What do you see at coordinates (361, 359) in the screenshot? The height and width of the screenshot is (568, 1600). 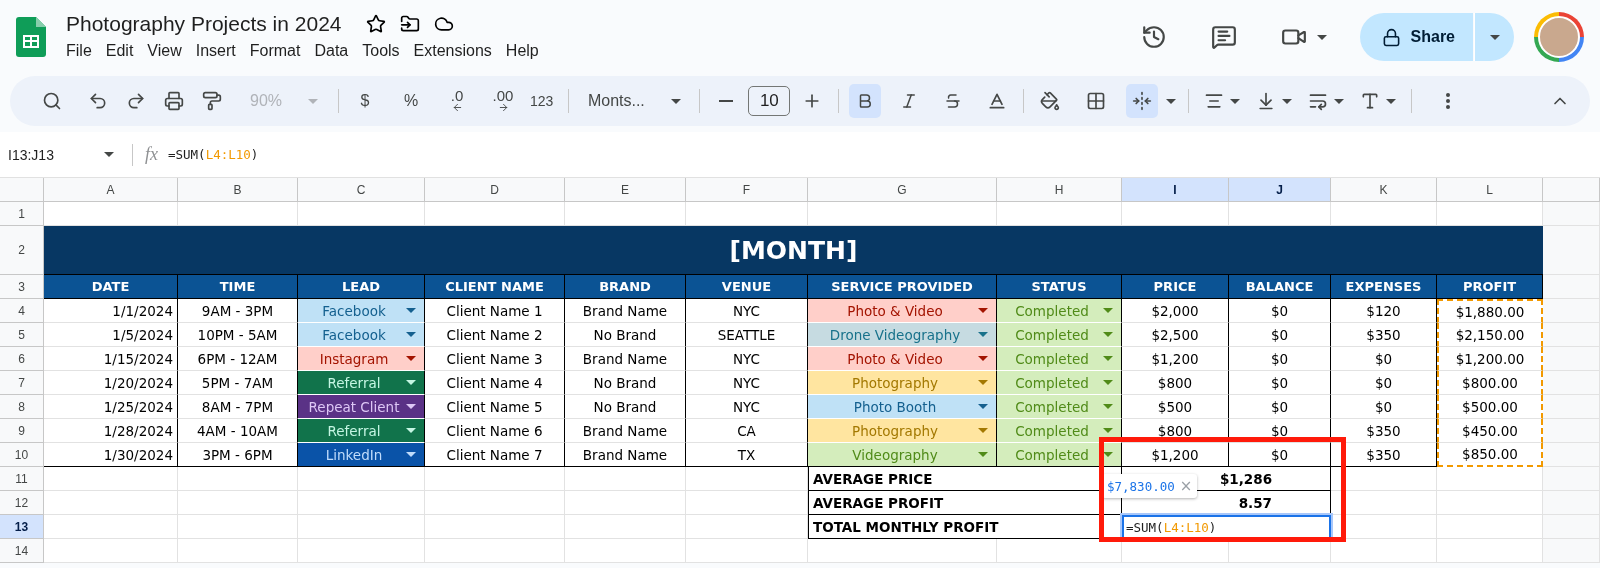 I see `lead-dropdown: Instagram` at bounding box center [361, 359].